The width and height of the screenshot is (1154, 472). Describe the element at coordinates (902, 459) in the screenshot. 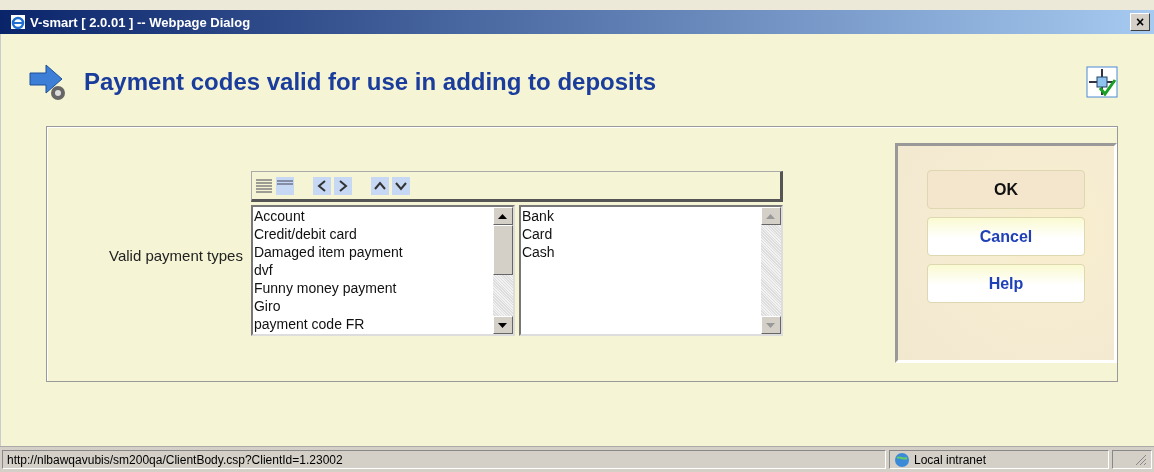

I see `globe-icon` at that location.